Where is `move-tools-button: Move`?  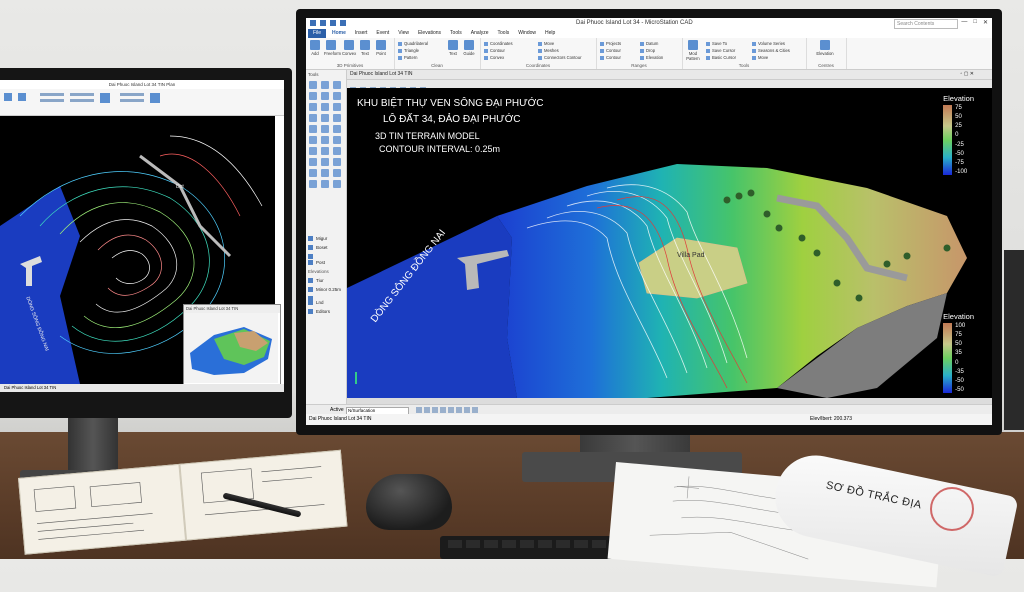
move-tools-button: Move is located at coordinates (760, 57).